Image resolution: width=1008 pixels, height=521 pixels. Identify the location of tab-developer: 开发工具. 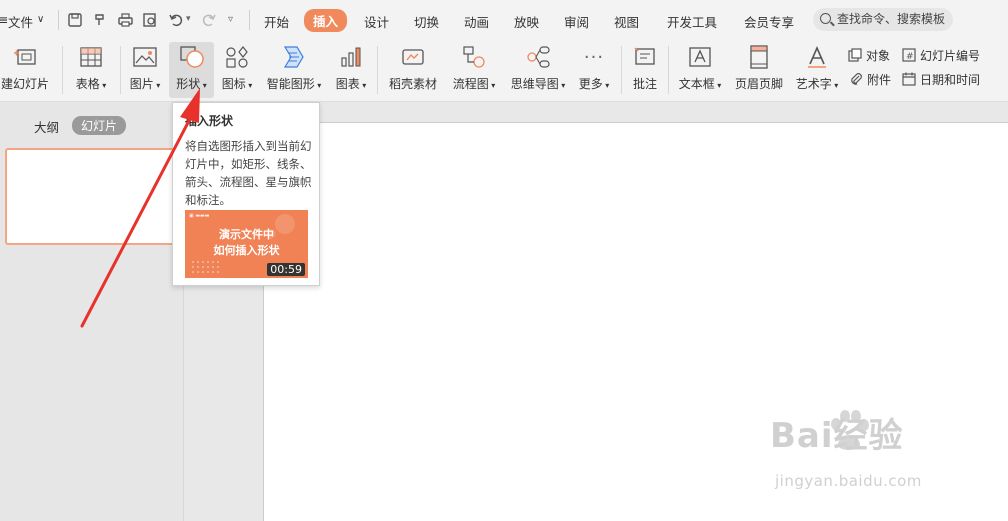
(692, 21).